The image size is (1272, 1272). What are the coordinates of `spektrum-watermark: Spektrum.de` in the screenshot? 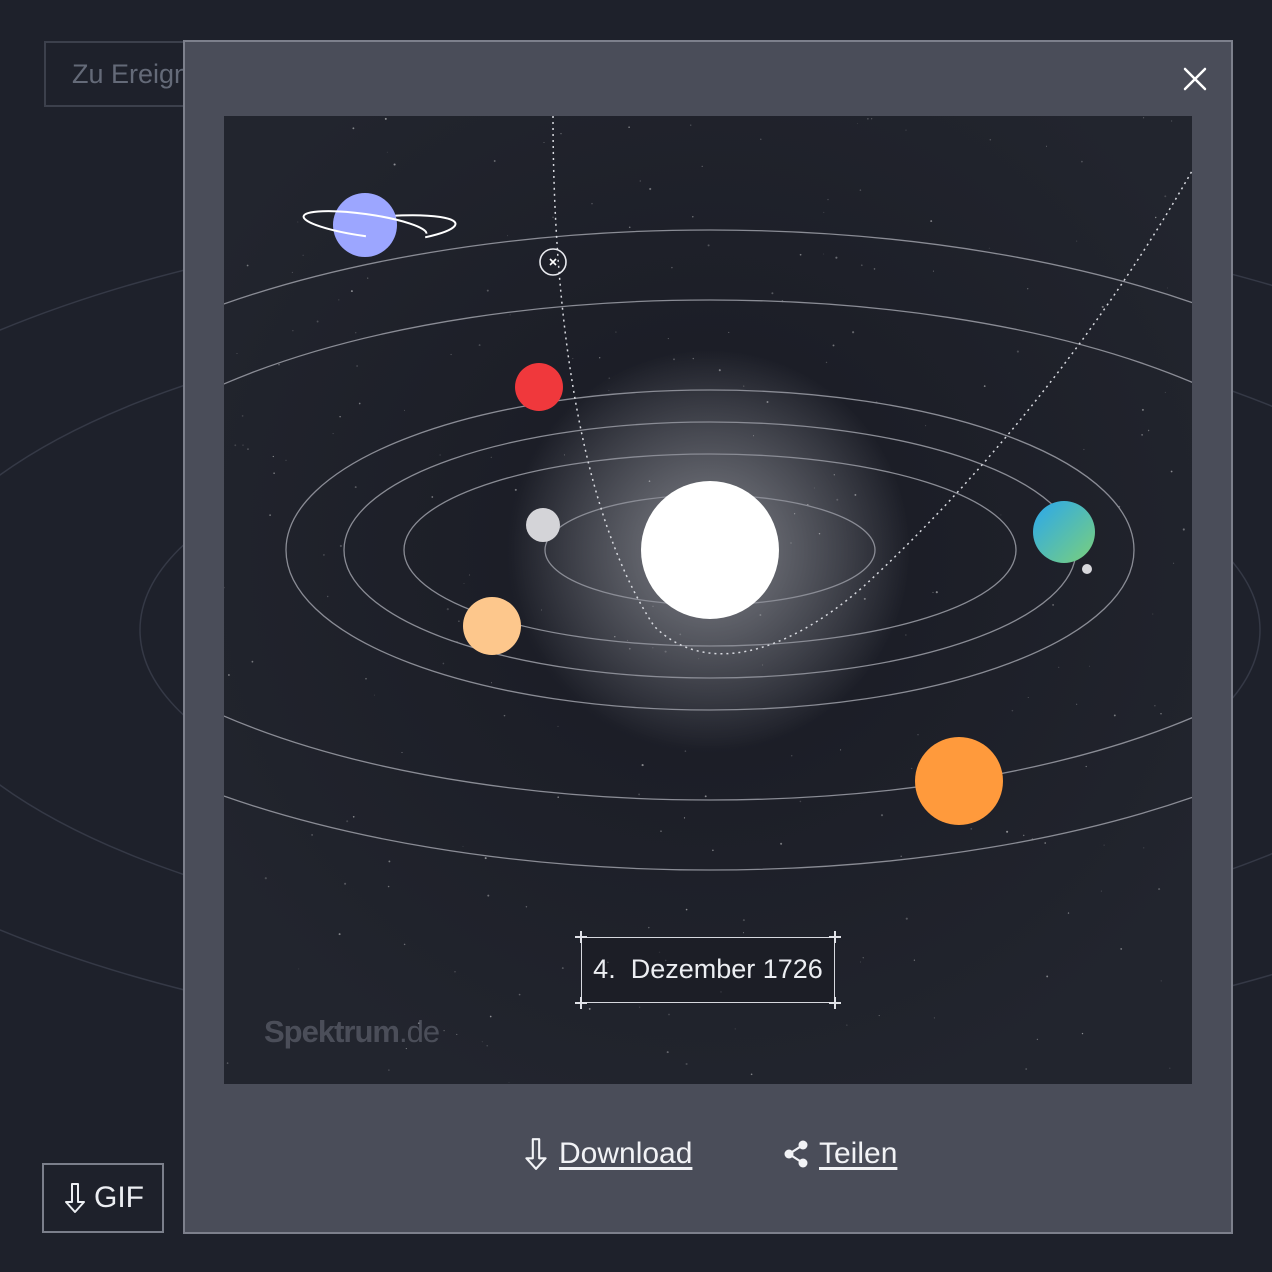 It's located at (352, 1032).